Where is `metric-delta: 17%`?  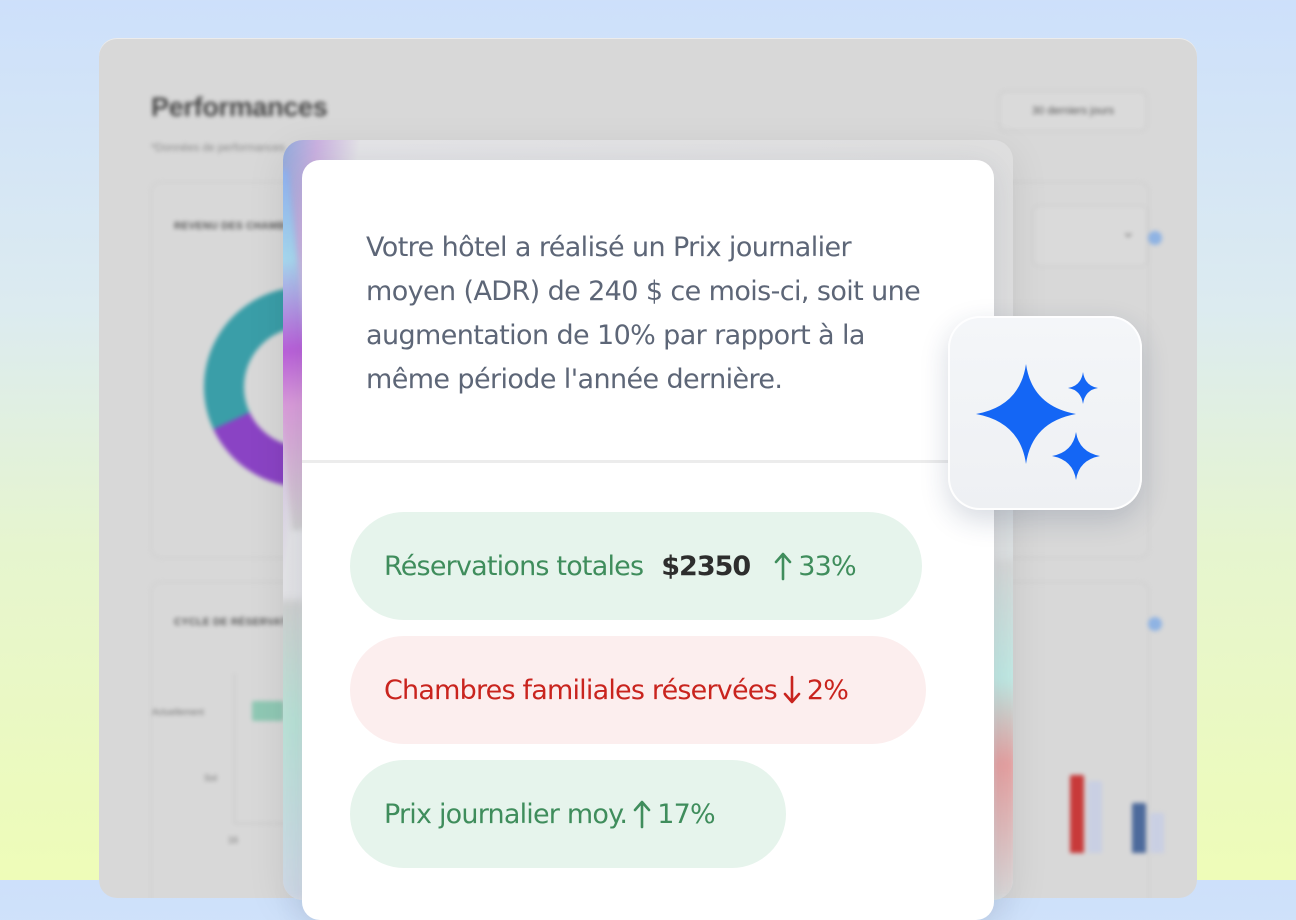
metric-delta: 17% is located at coordinates (674, 814).